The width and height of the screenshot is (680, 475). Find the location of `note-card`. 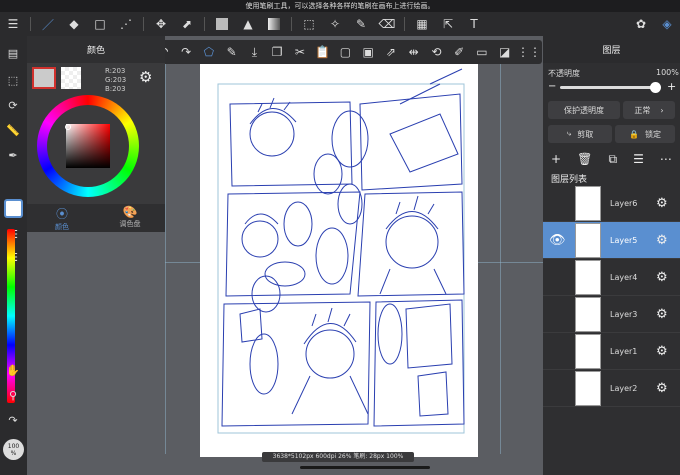

note-card is located at coordinates (433, 394).